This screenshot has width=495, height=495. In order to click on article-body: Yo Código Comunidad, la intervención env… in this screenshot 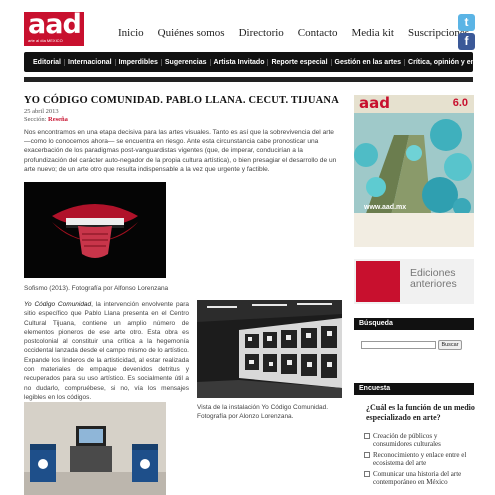, I will do `click(106, 351)`.